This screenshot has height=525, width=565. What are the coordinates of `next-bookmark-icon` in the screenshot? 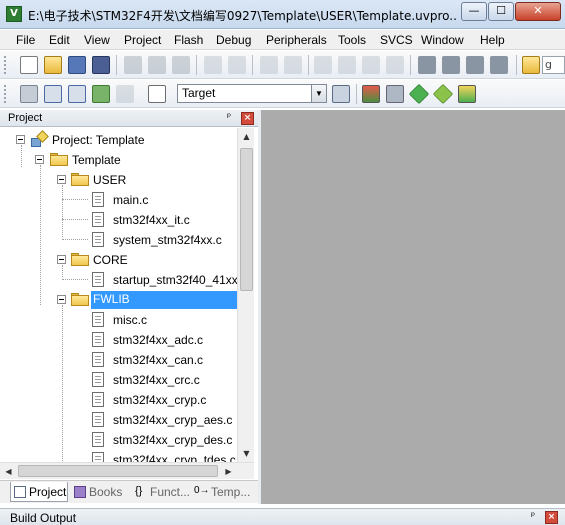 It's located at (371, 65).